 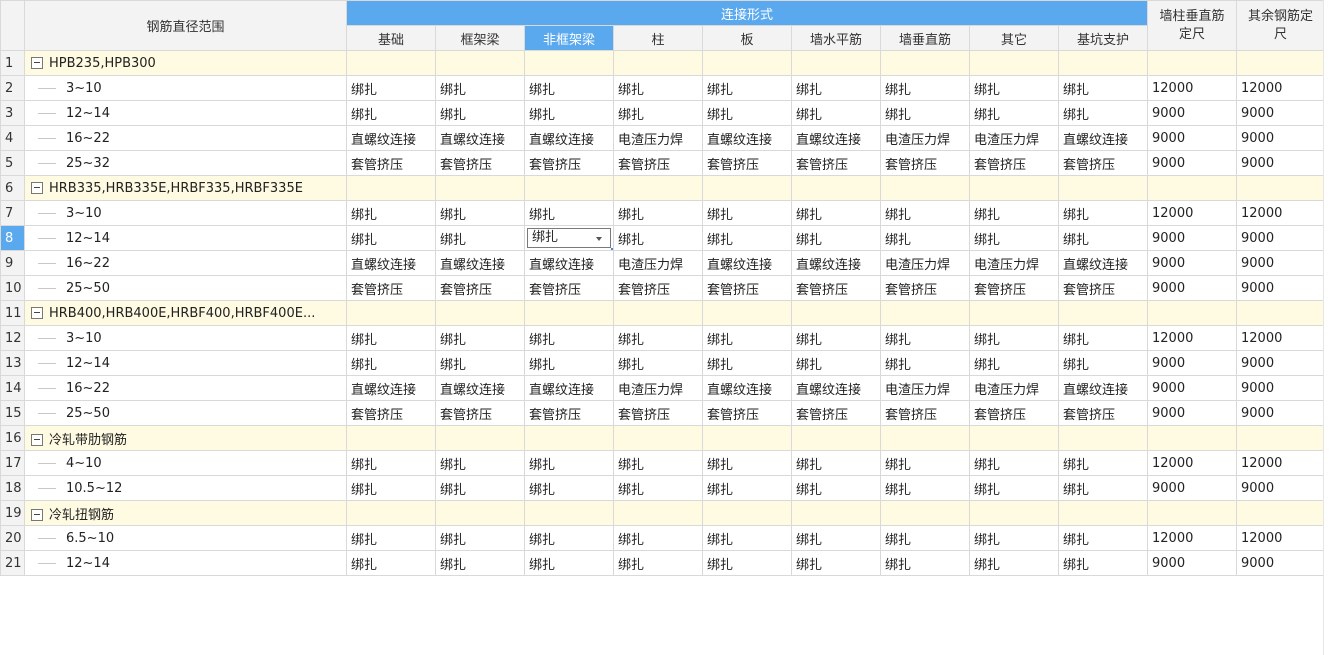 What do you see at coordinates (1014, 38) in the screenshot?
I see `header-connection-col-7: 其它` at bounding box center [1014, 38].